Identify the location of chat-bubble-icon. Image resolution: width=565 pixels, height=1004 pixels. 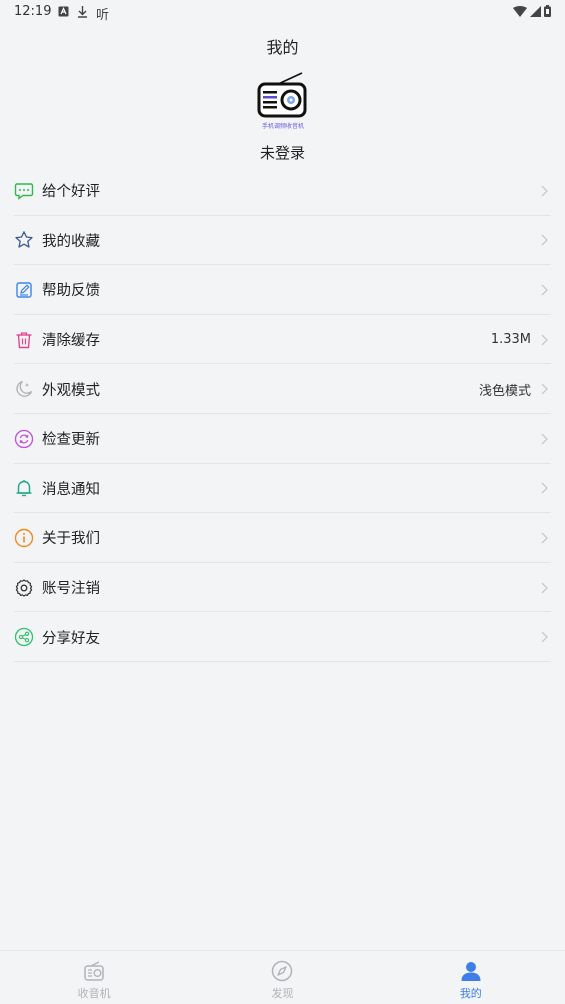
(24, 191).